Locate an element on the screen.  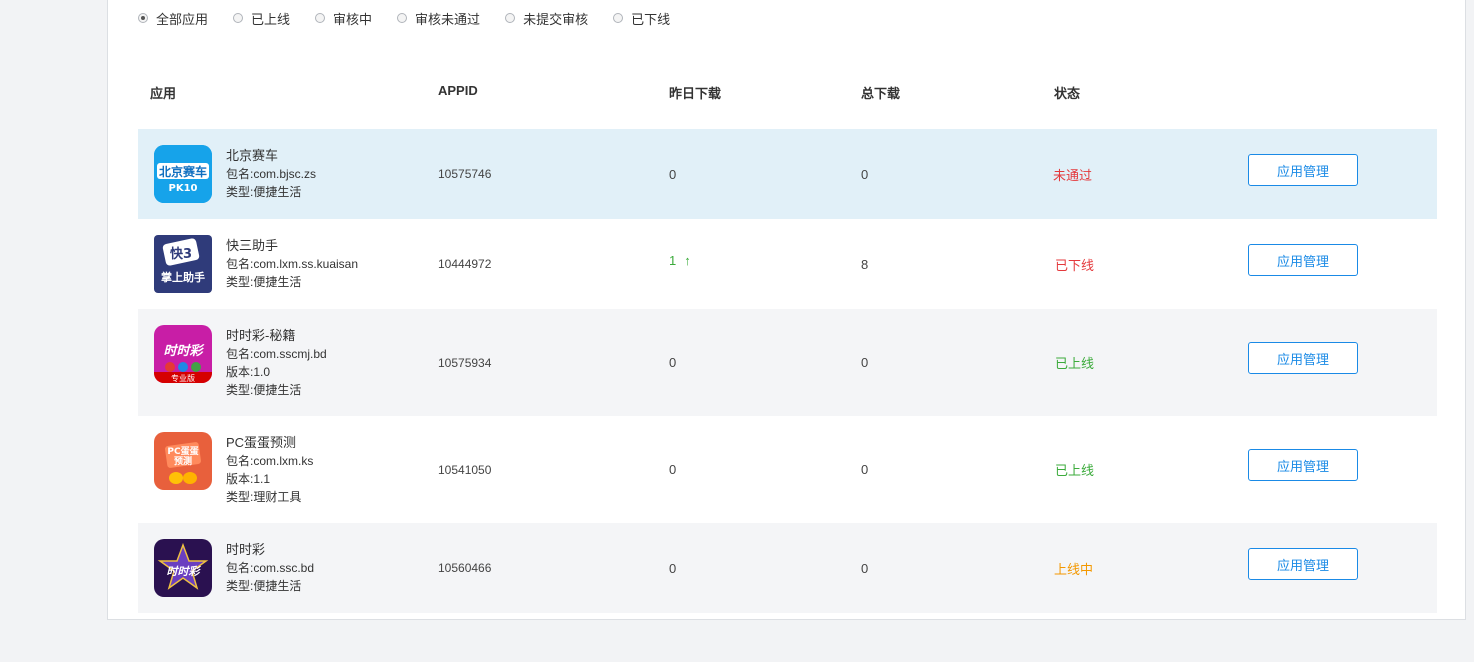
svg-text: 预测 is located at coordinates (183, 461).